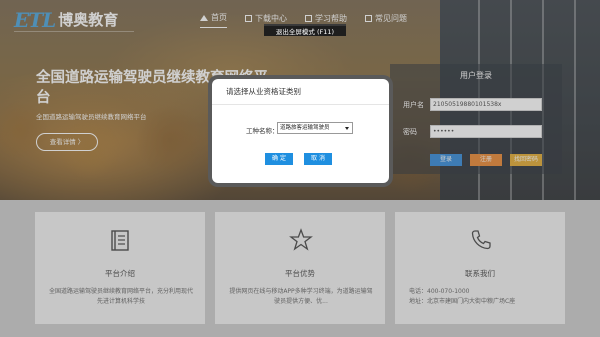  What do you see at coordinates (318, 159) in the screenshot?
I see `cancel-button: 取 消` at bounding box center [318, 159].